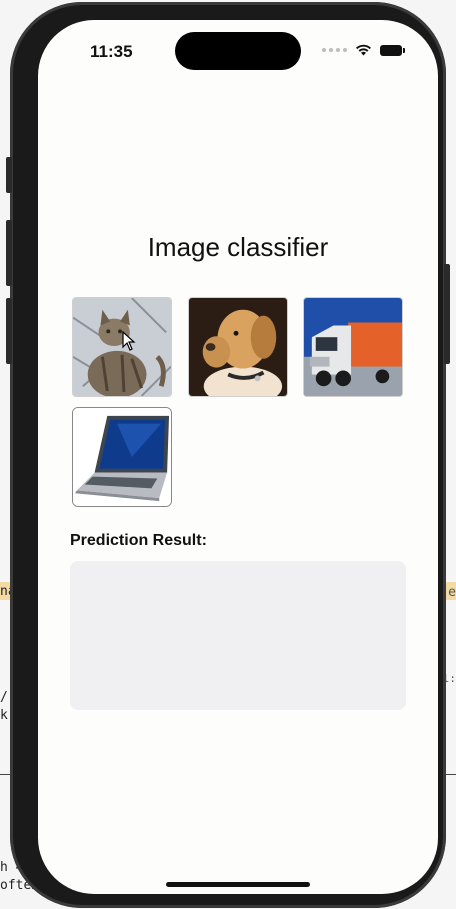  I want to click on background-text: /, so click(4, 697).